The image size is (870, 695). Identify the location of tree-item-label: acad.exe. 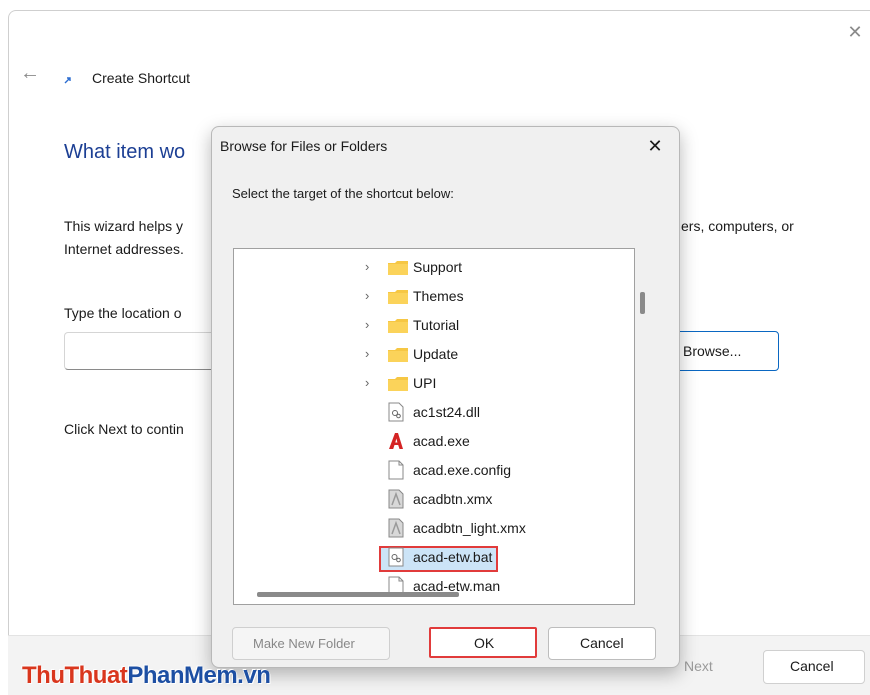
(441, 441).